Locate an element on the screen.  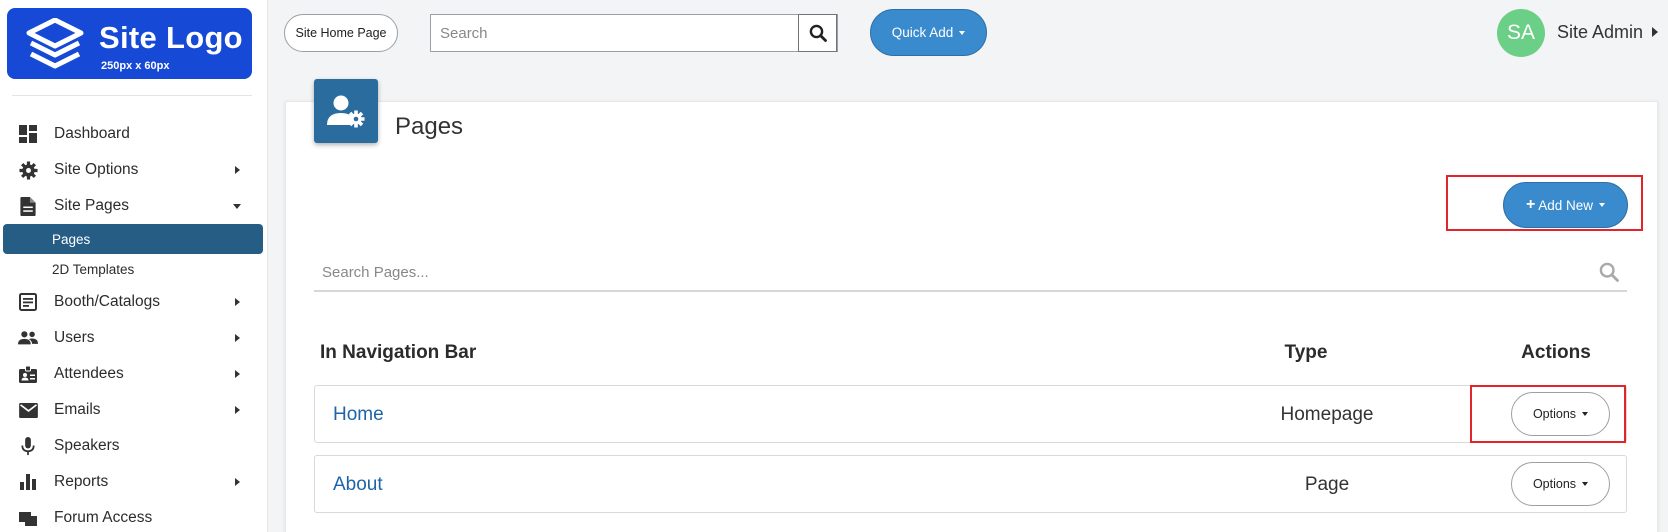
global-search is located at coordinates (634, 33).